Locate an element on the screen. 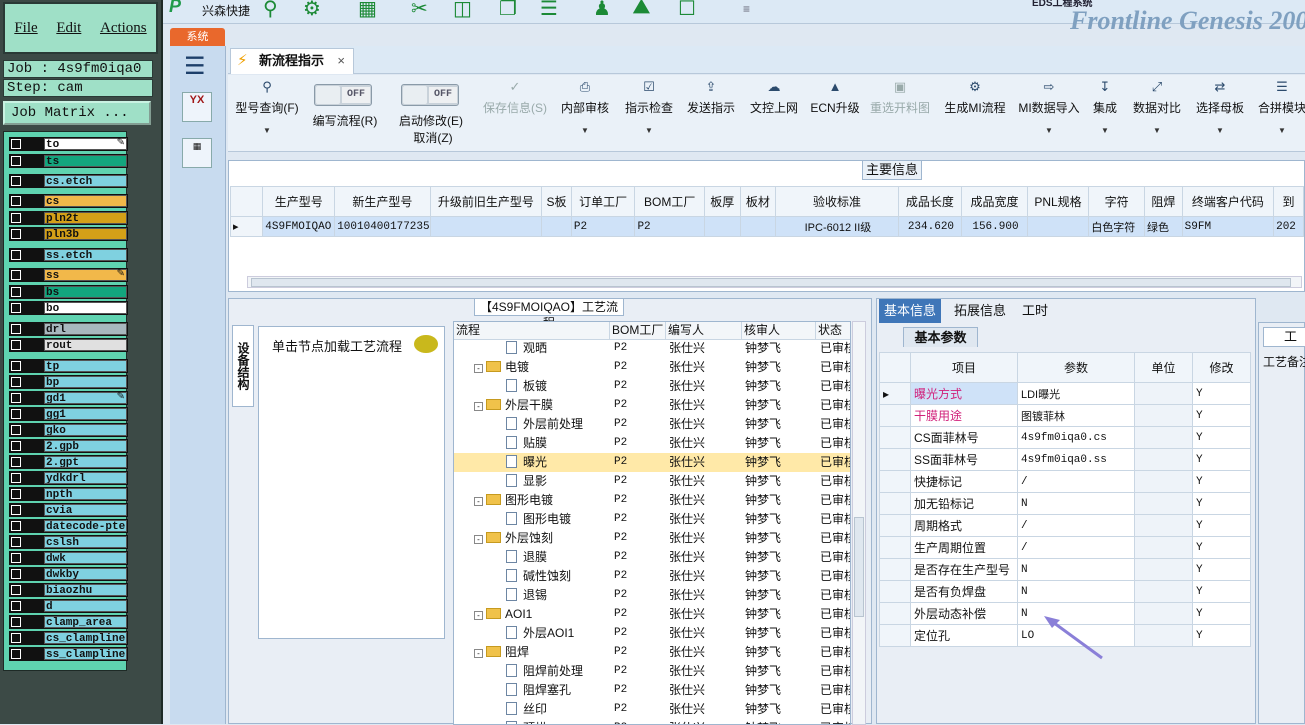  layer-row: cs_clampline is located at coordinates (68, 638).